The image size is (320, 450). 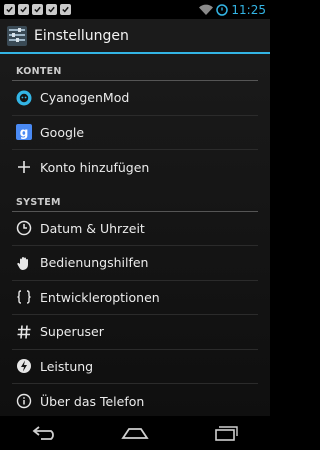 I want to click on back-icon, so click(x=43, y=433).